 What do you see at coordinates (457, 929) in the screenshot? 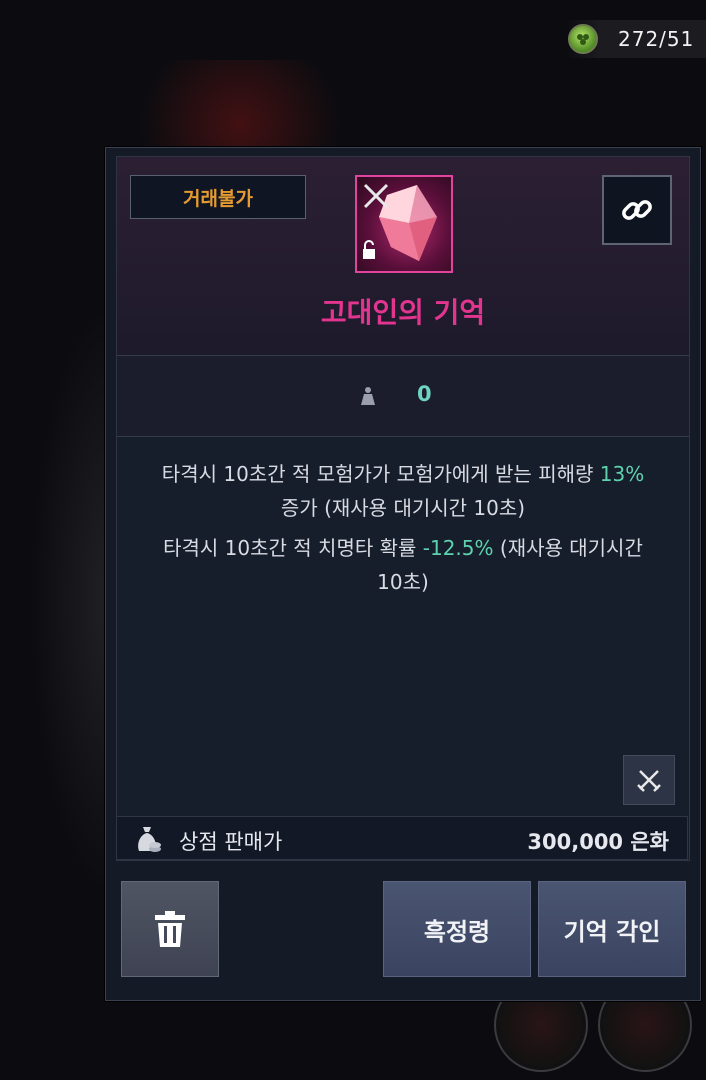
I see `black-spirit-button: 흑정령` at bounding box center [457, 929].